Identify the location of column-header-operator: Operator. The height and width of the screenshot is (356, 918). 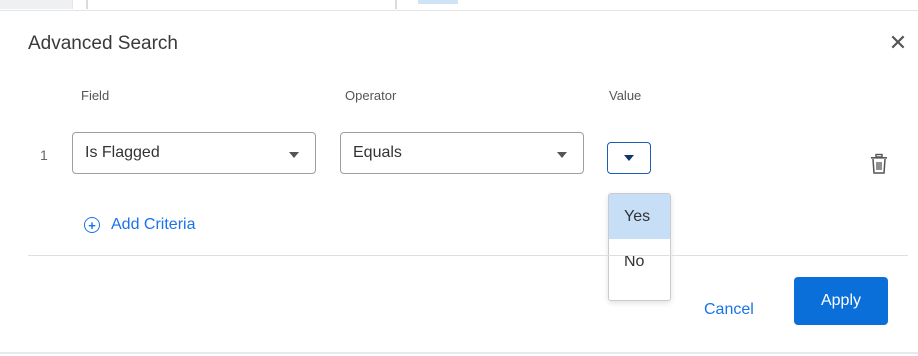
(371, 95).